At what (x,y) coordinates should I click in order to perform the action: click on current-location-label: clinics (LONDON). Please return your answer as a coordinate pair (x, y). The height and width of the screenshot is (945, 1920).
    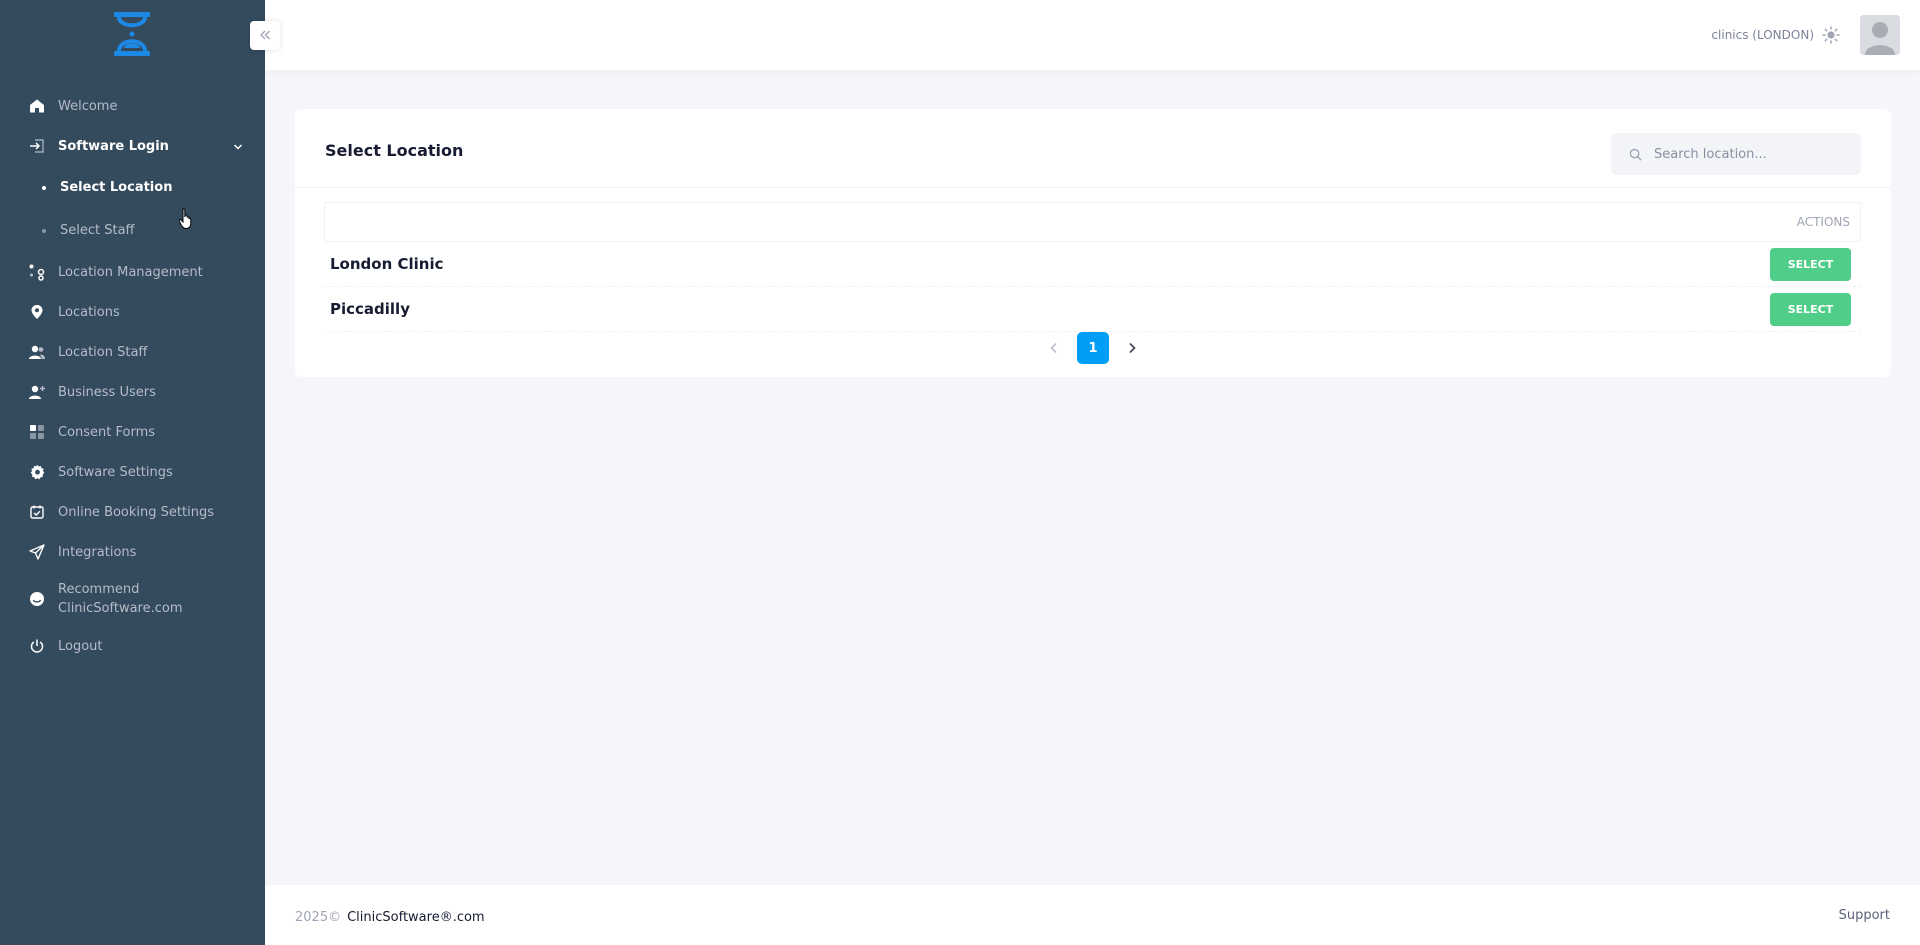
    Looking at the image, I should click on (1762, 35).